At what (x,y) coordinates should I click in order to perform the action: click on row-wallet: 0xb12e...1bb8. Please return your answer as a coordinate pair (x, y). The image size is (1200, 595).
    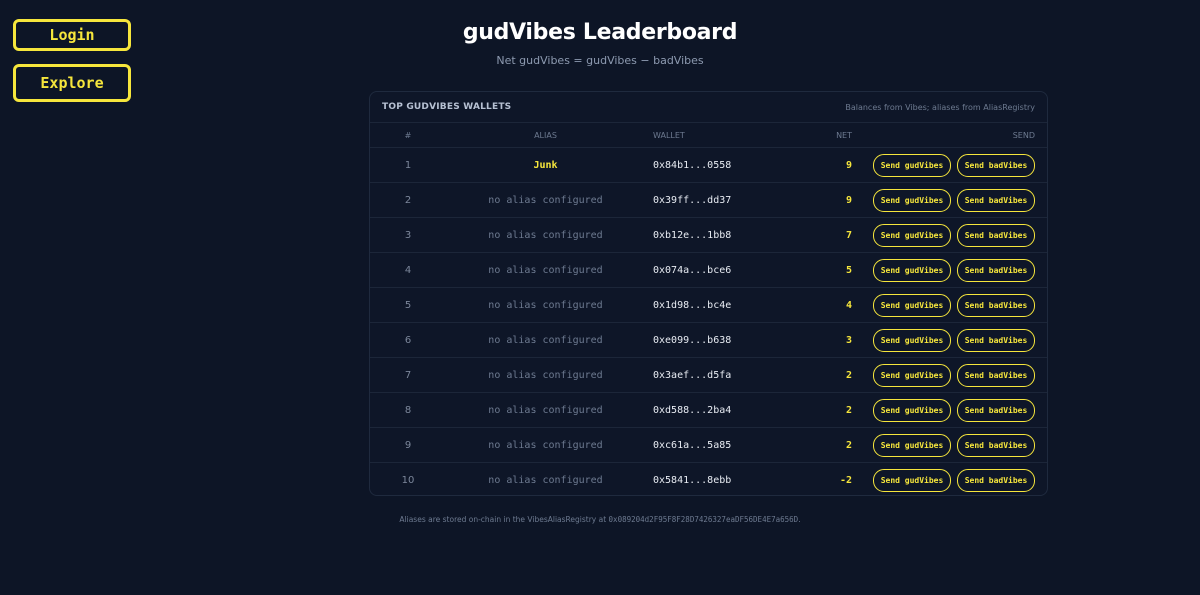
    Looking at the image, I should click on (692, 235).